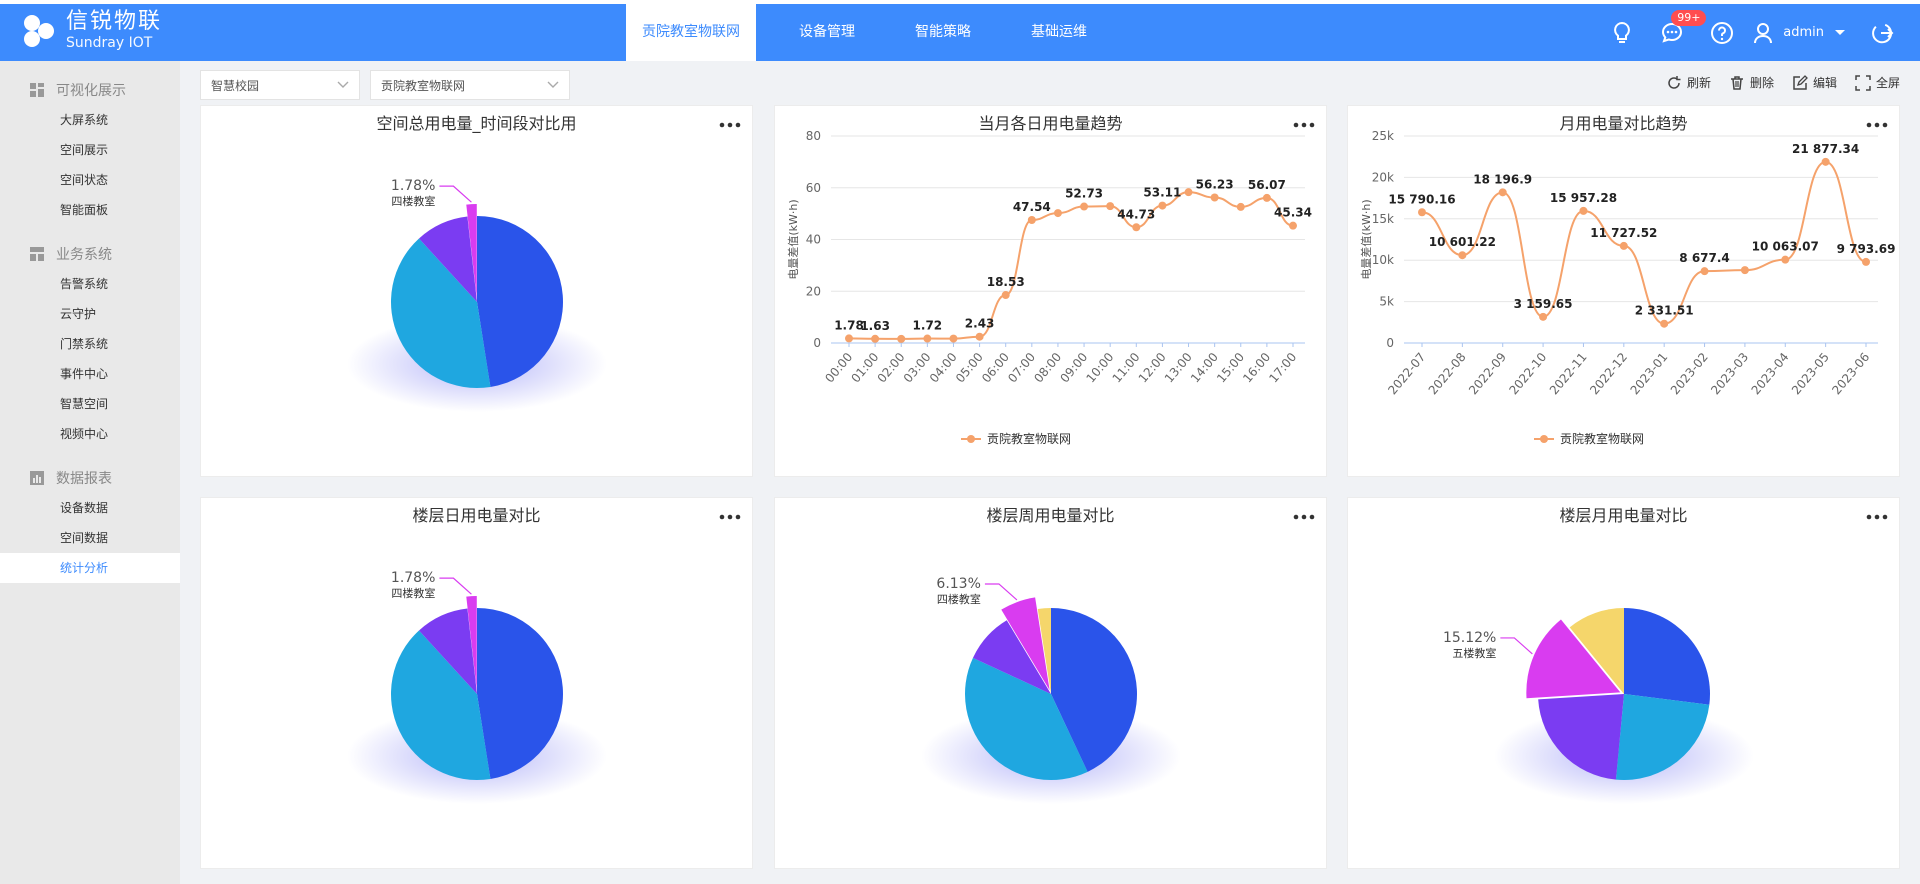 The height and width of the screenshot is (884, 1920). Describe the element at coordinates (90, 31) in the screenshot. I see `brand-logo: 信锐物联 Sundray IOT` at that location.